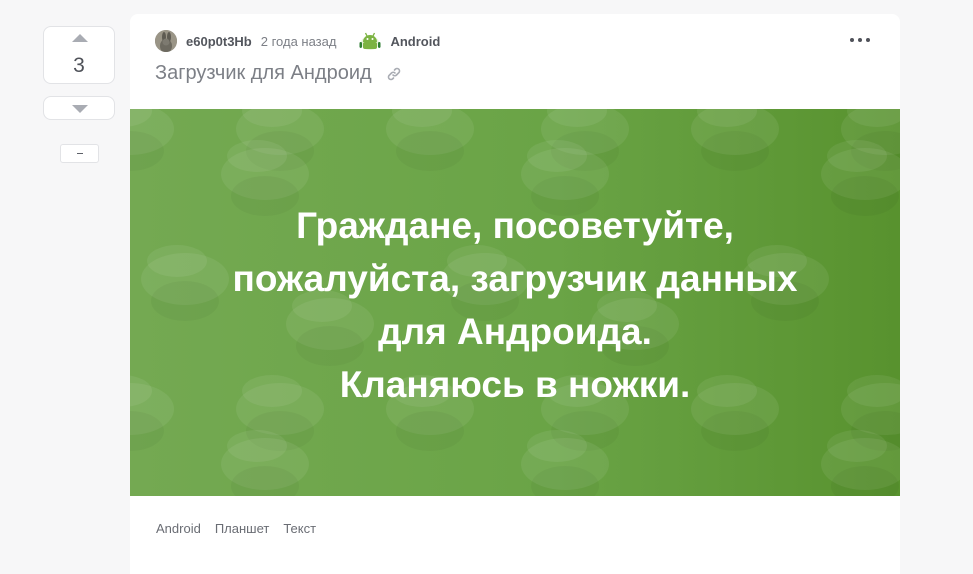 The height and width of the screenshot is (574, 973). Describe the element at coordinates (80, 38) in the screenshot. I see `arrow-up-icon` at that location.